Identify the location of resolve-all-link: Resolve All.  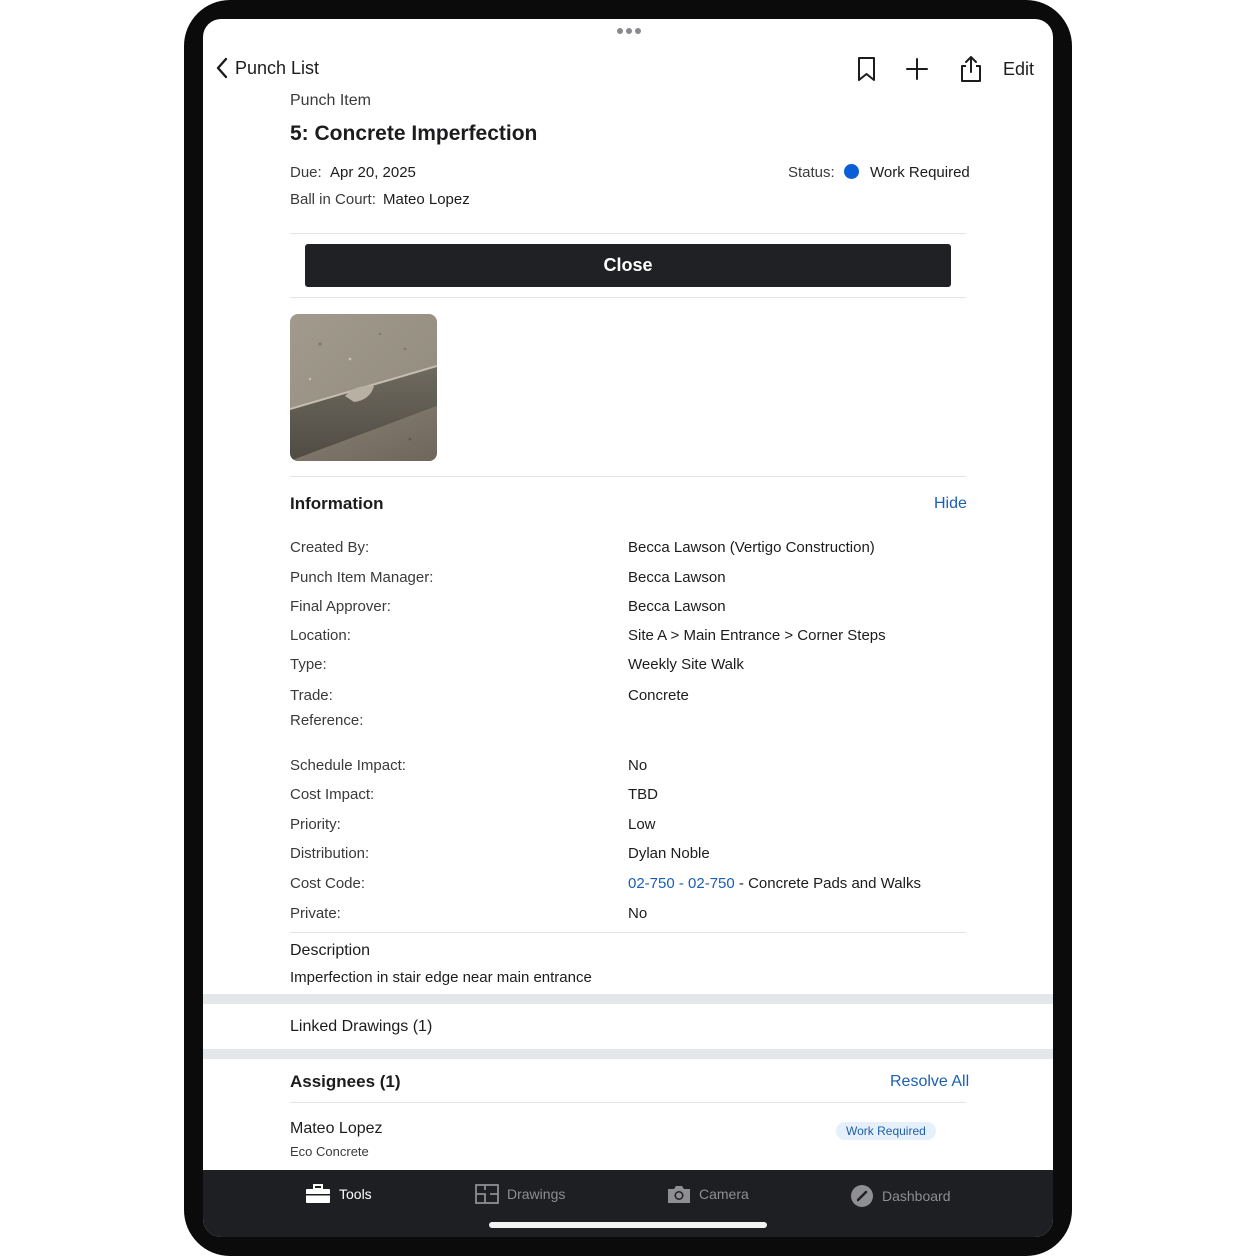
(929, 1082).